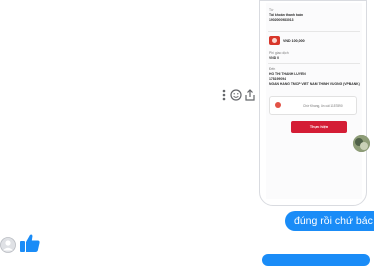  I want to click on fee-value: VND 0, so click(274, 58).